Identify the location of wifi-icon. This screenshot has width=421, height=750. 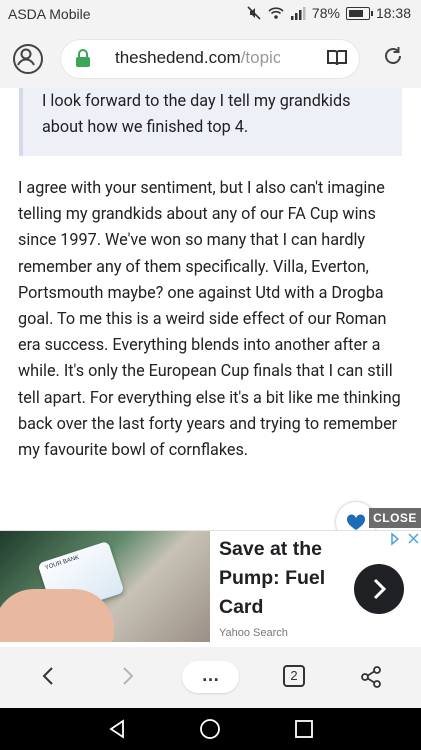
(276, 13).